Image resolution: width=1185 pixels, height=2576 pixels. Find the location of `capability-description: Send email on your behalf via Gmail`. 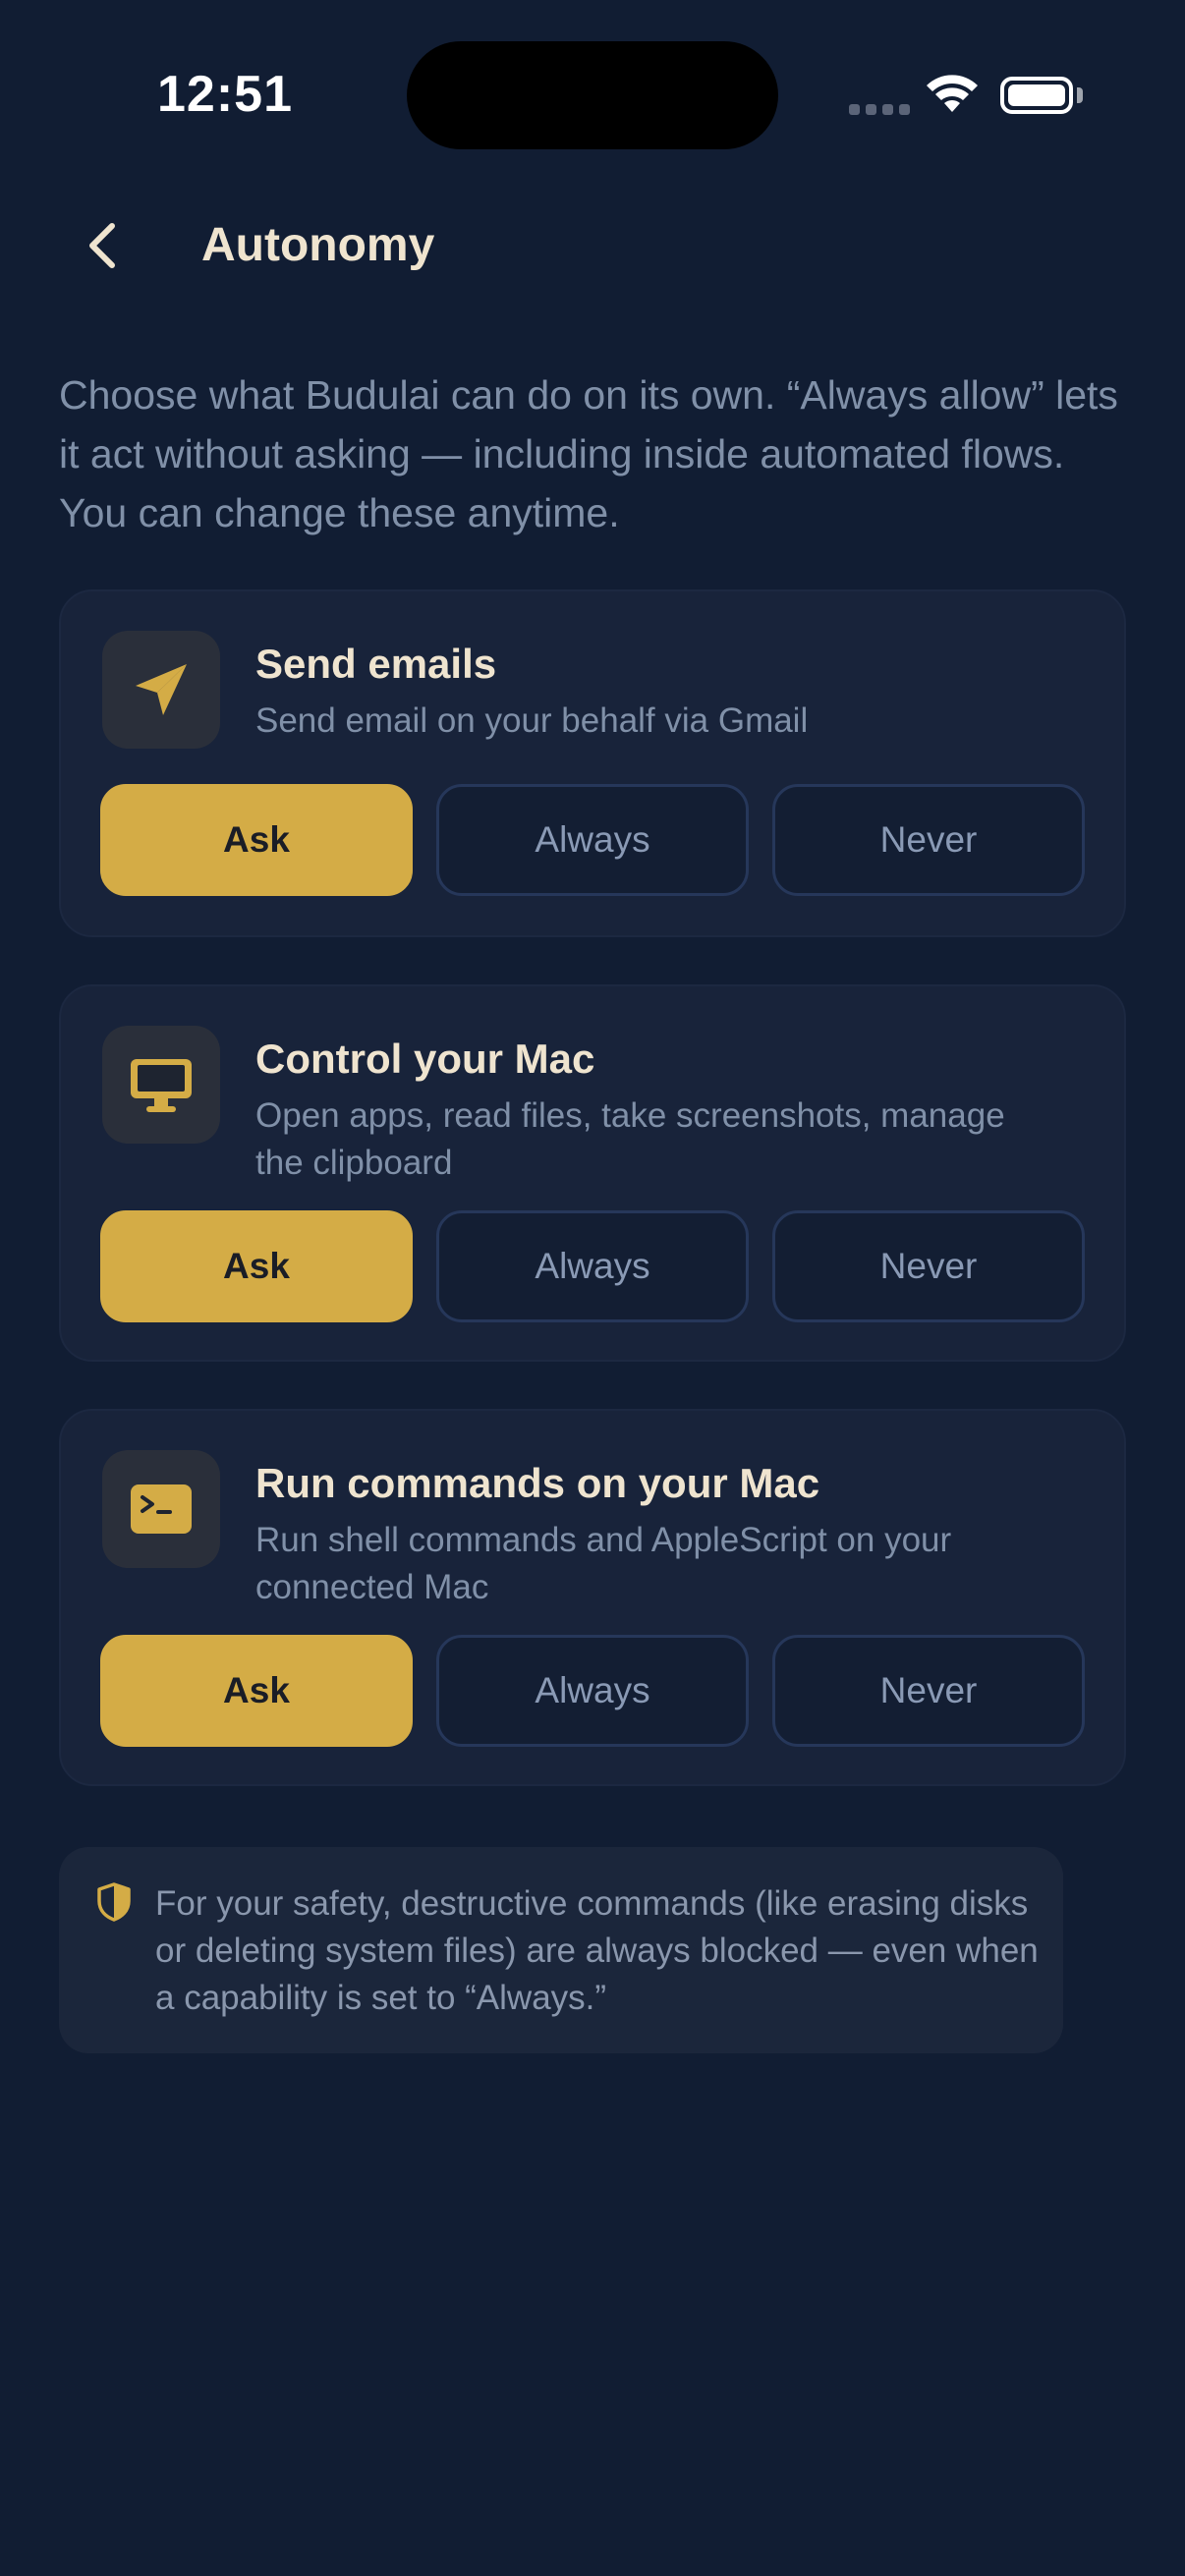

capability-description: Send email on your behalf via Gmail is located at coordinates (532, 720).